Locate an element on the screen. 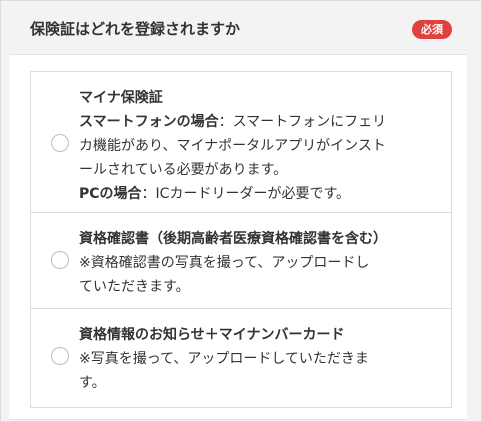  radio-button-my-number-insurance is located at coordinates (60, 143).